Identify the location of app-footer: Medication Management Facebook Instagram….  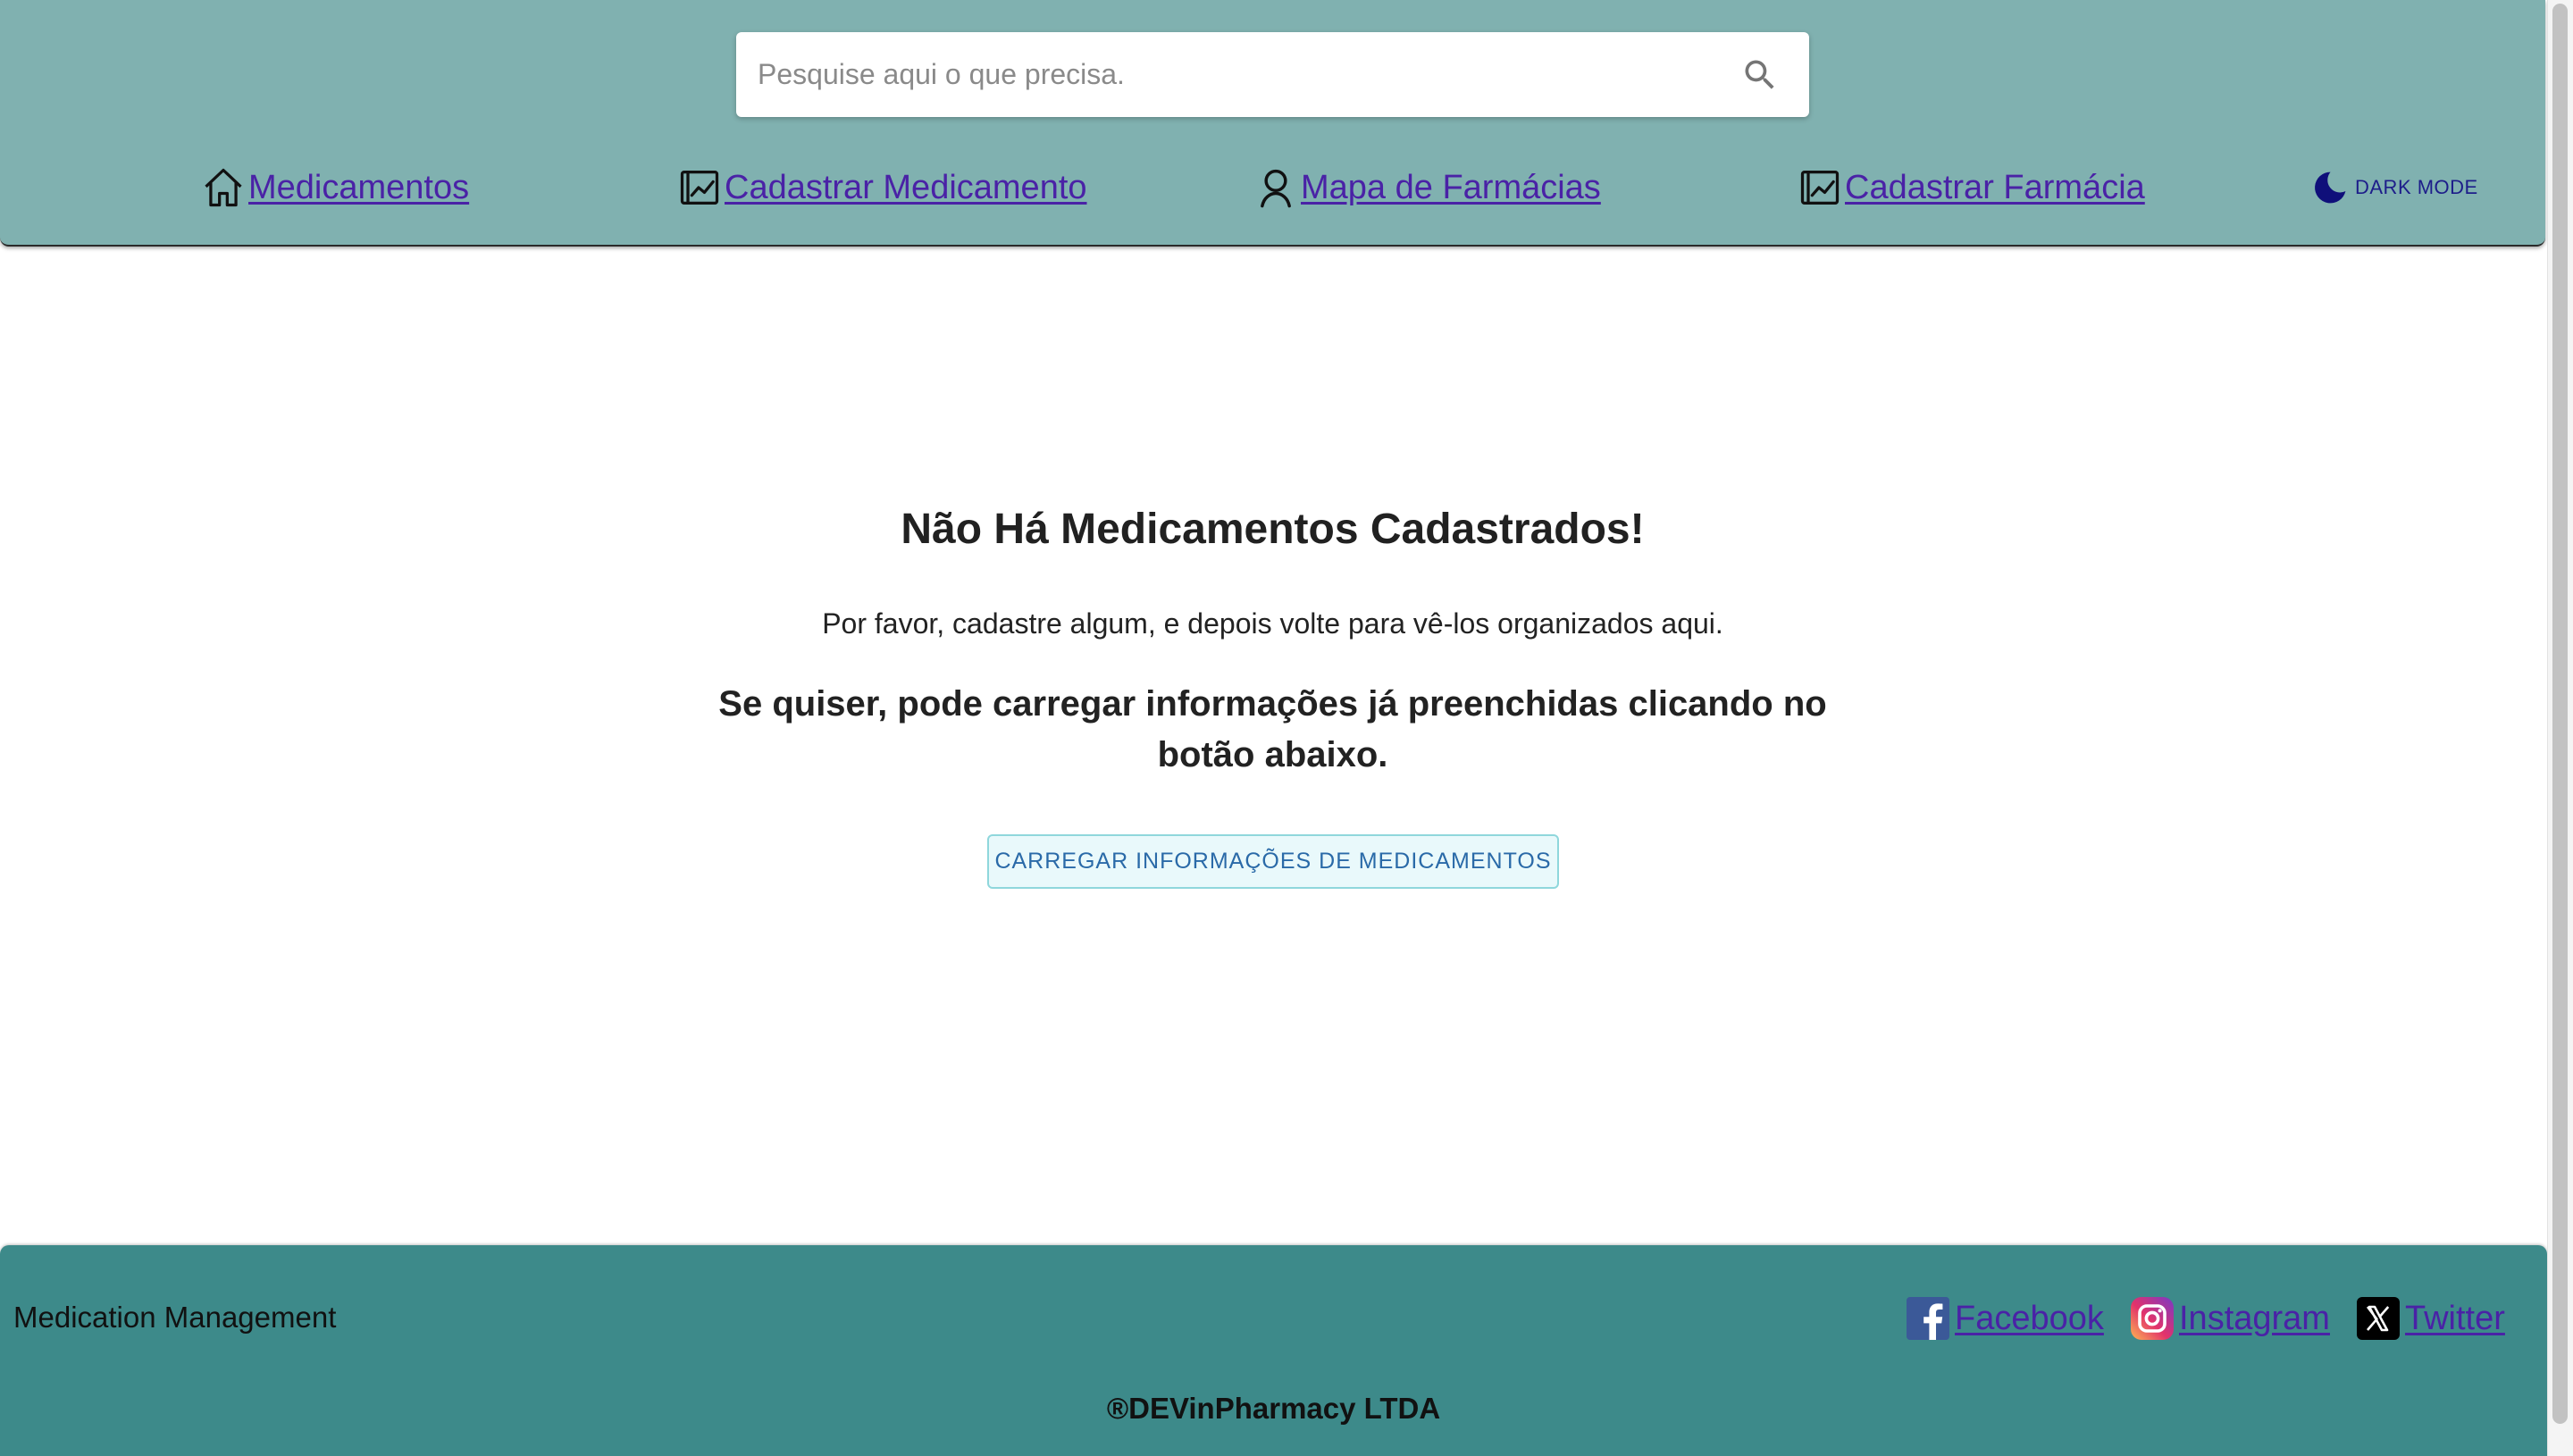
(1273, 1350).